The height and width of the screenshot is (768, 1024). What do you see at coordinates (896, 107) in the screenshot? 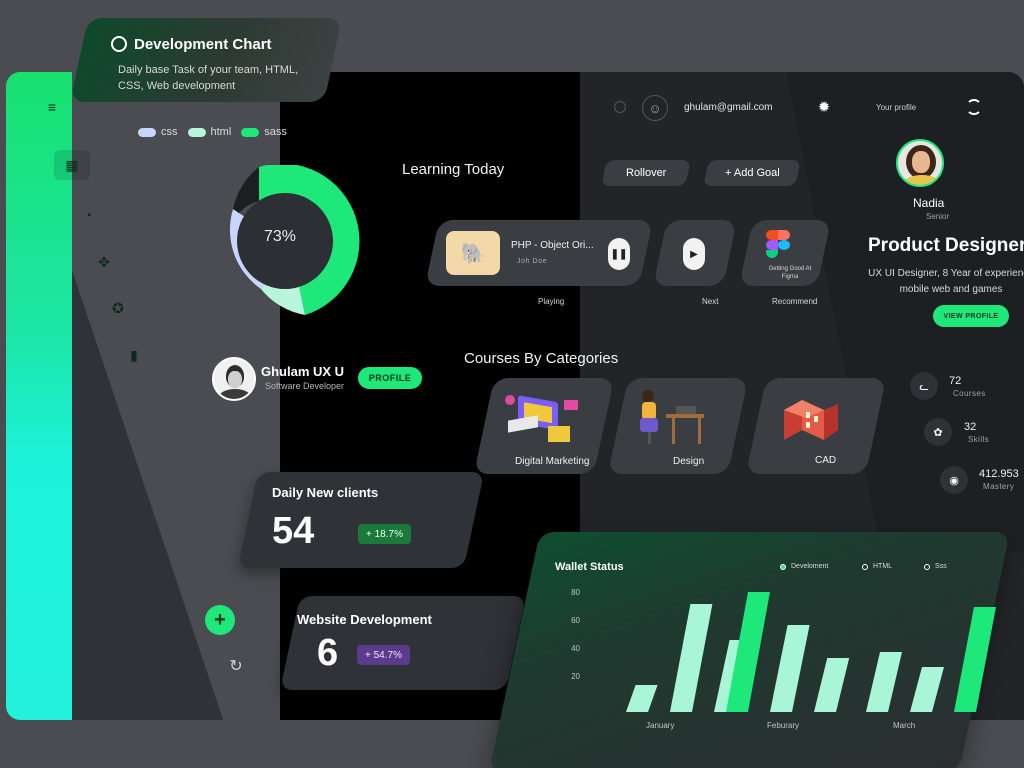
I see `your-profile-title: Your profile` at bounding box center [896, 107].